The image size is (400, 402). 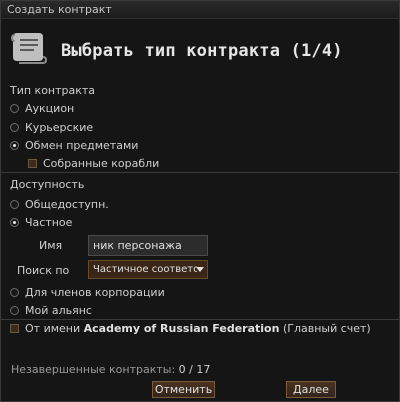 What do you see at coordinates (181, 328) in the screenshot?
I see `corp-name: Academy of Russian Federation` at bounding box center [181, 328].